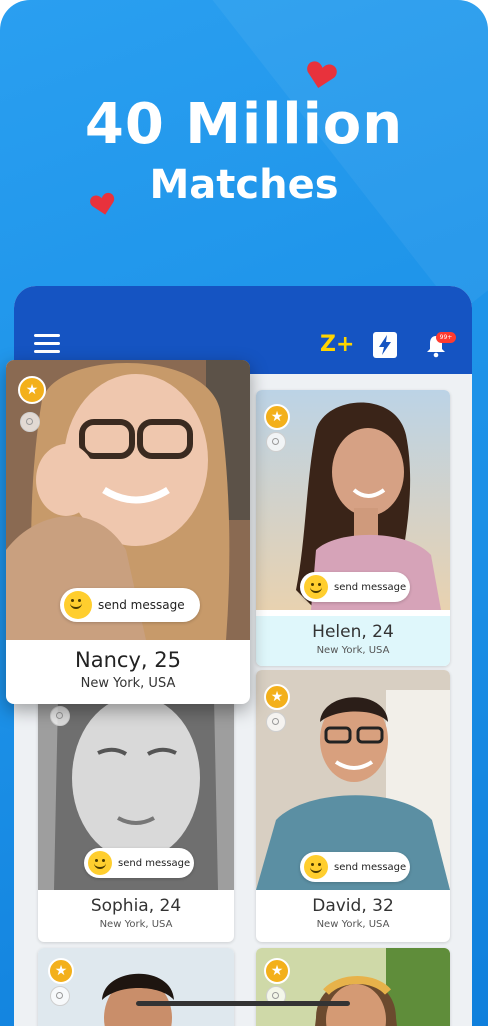  What do you see at coordinates (353, 632) in the screenshot?
I see `profile-name: Helen, 24` at bounding box center [353, 632].